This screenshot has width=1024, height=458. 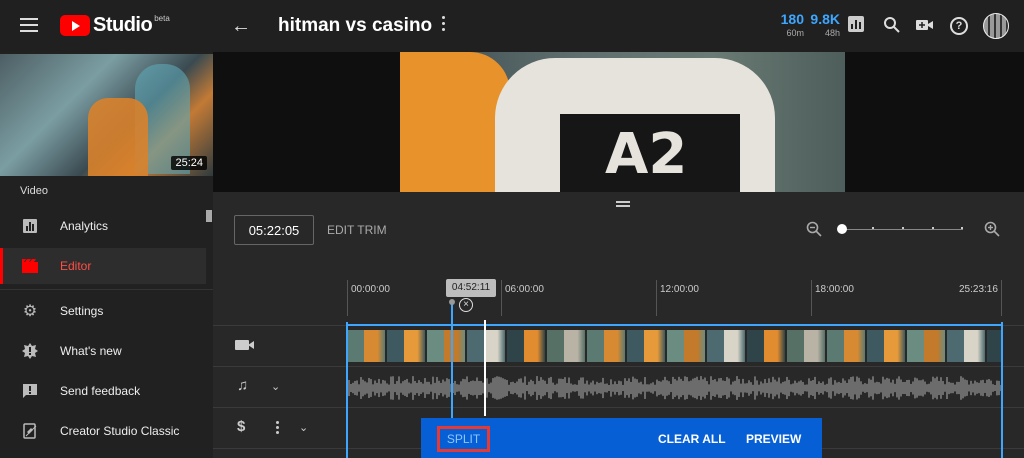 What do you see at coordinates (466, 305) in the screenshot?
I see `remove-split-icon: ×` at bounding box center [466, 305].